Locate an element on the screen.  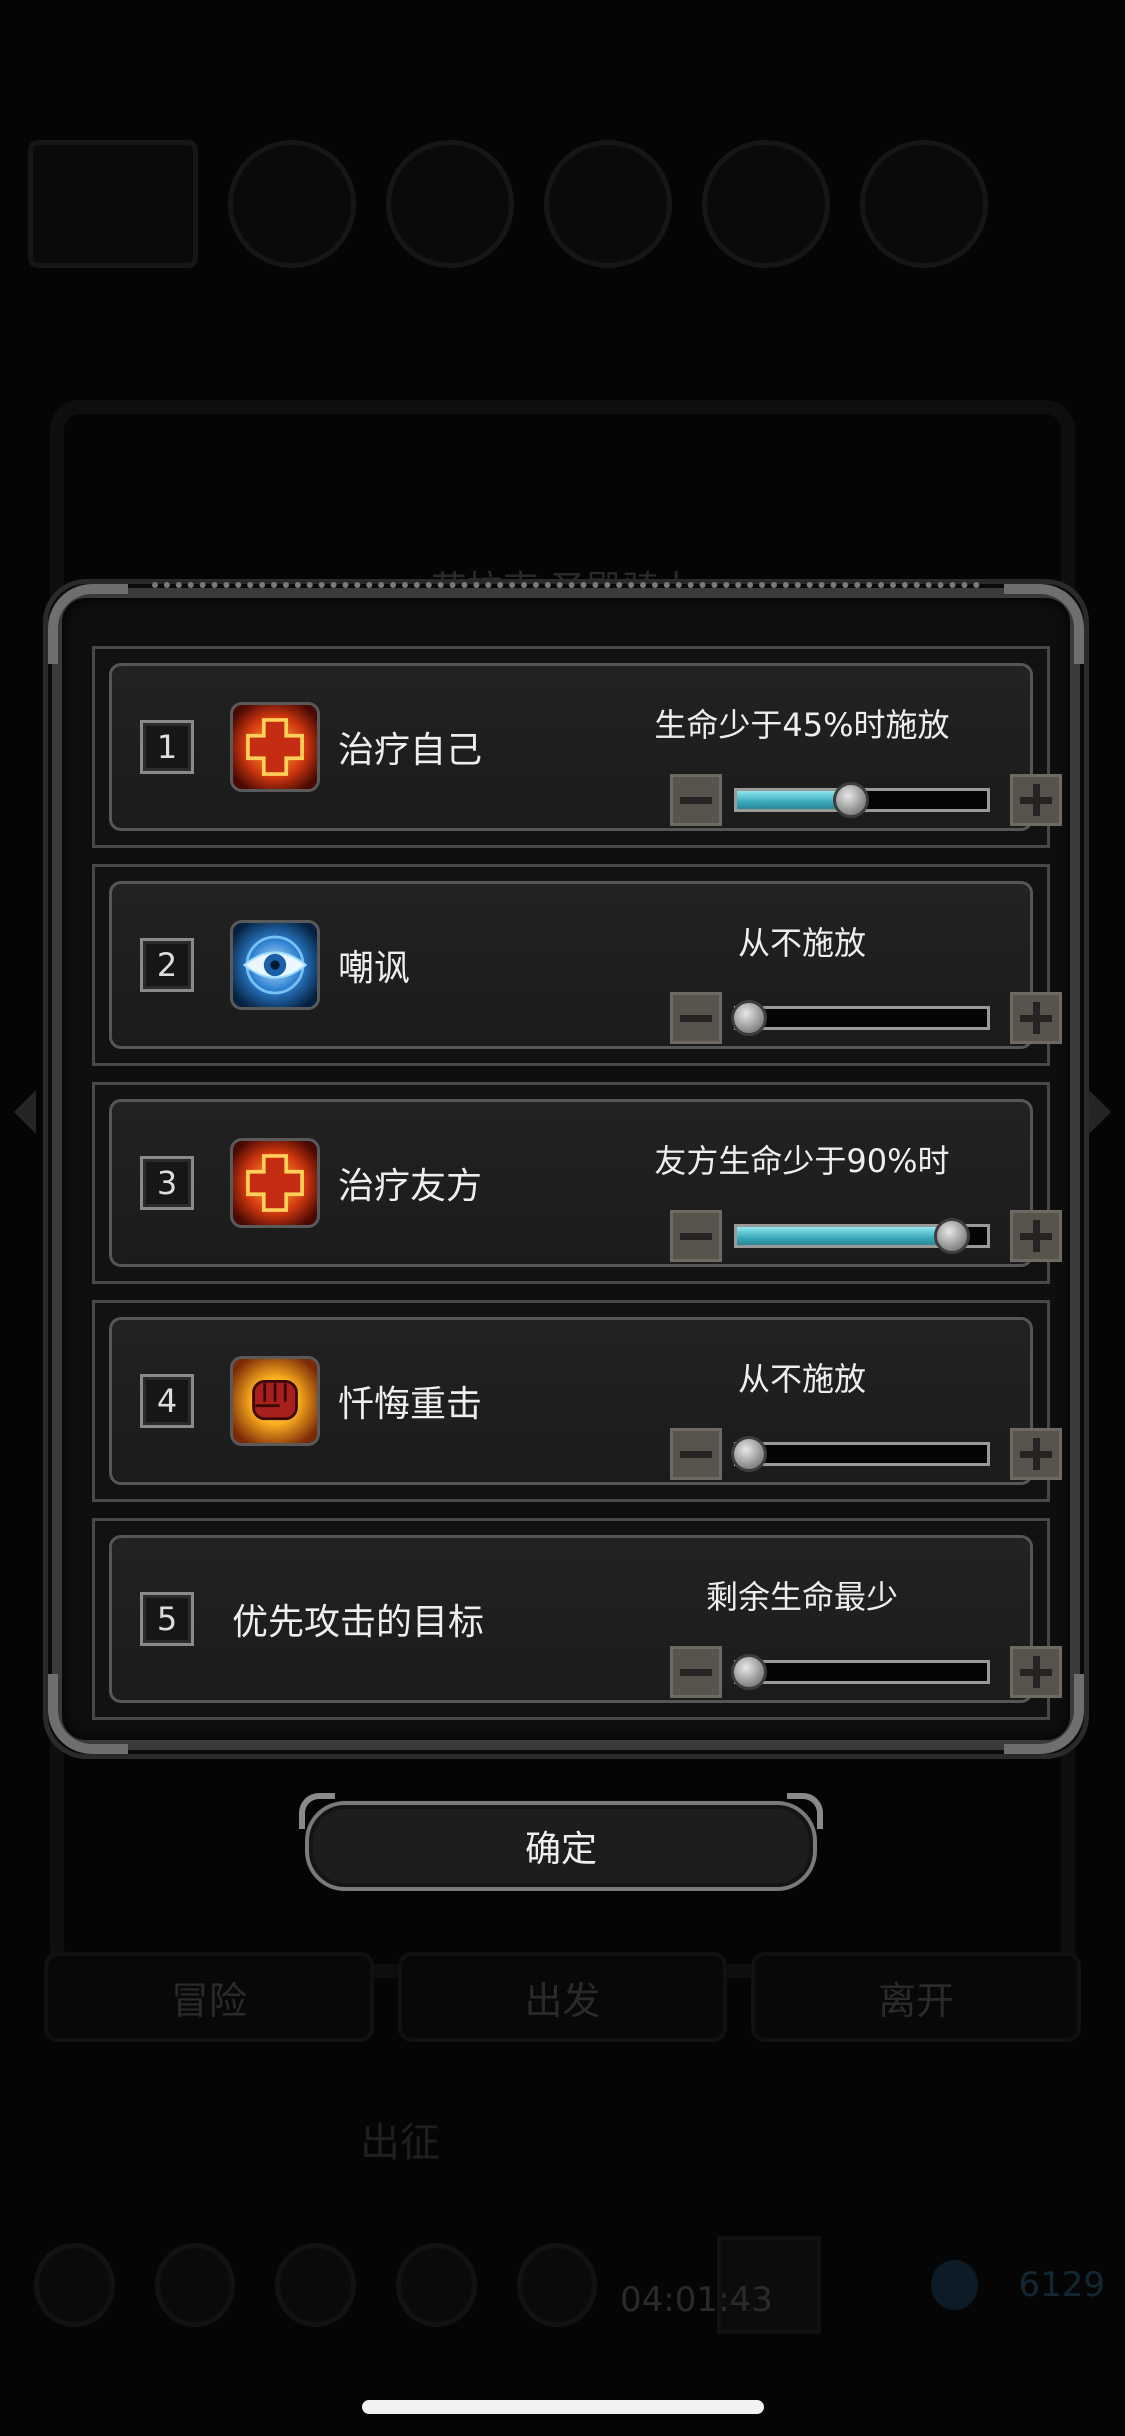
chevron-right-icon is located at coordinates (1100, 1112).